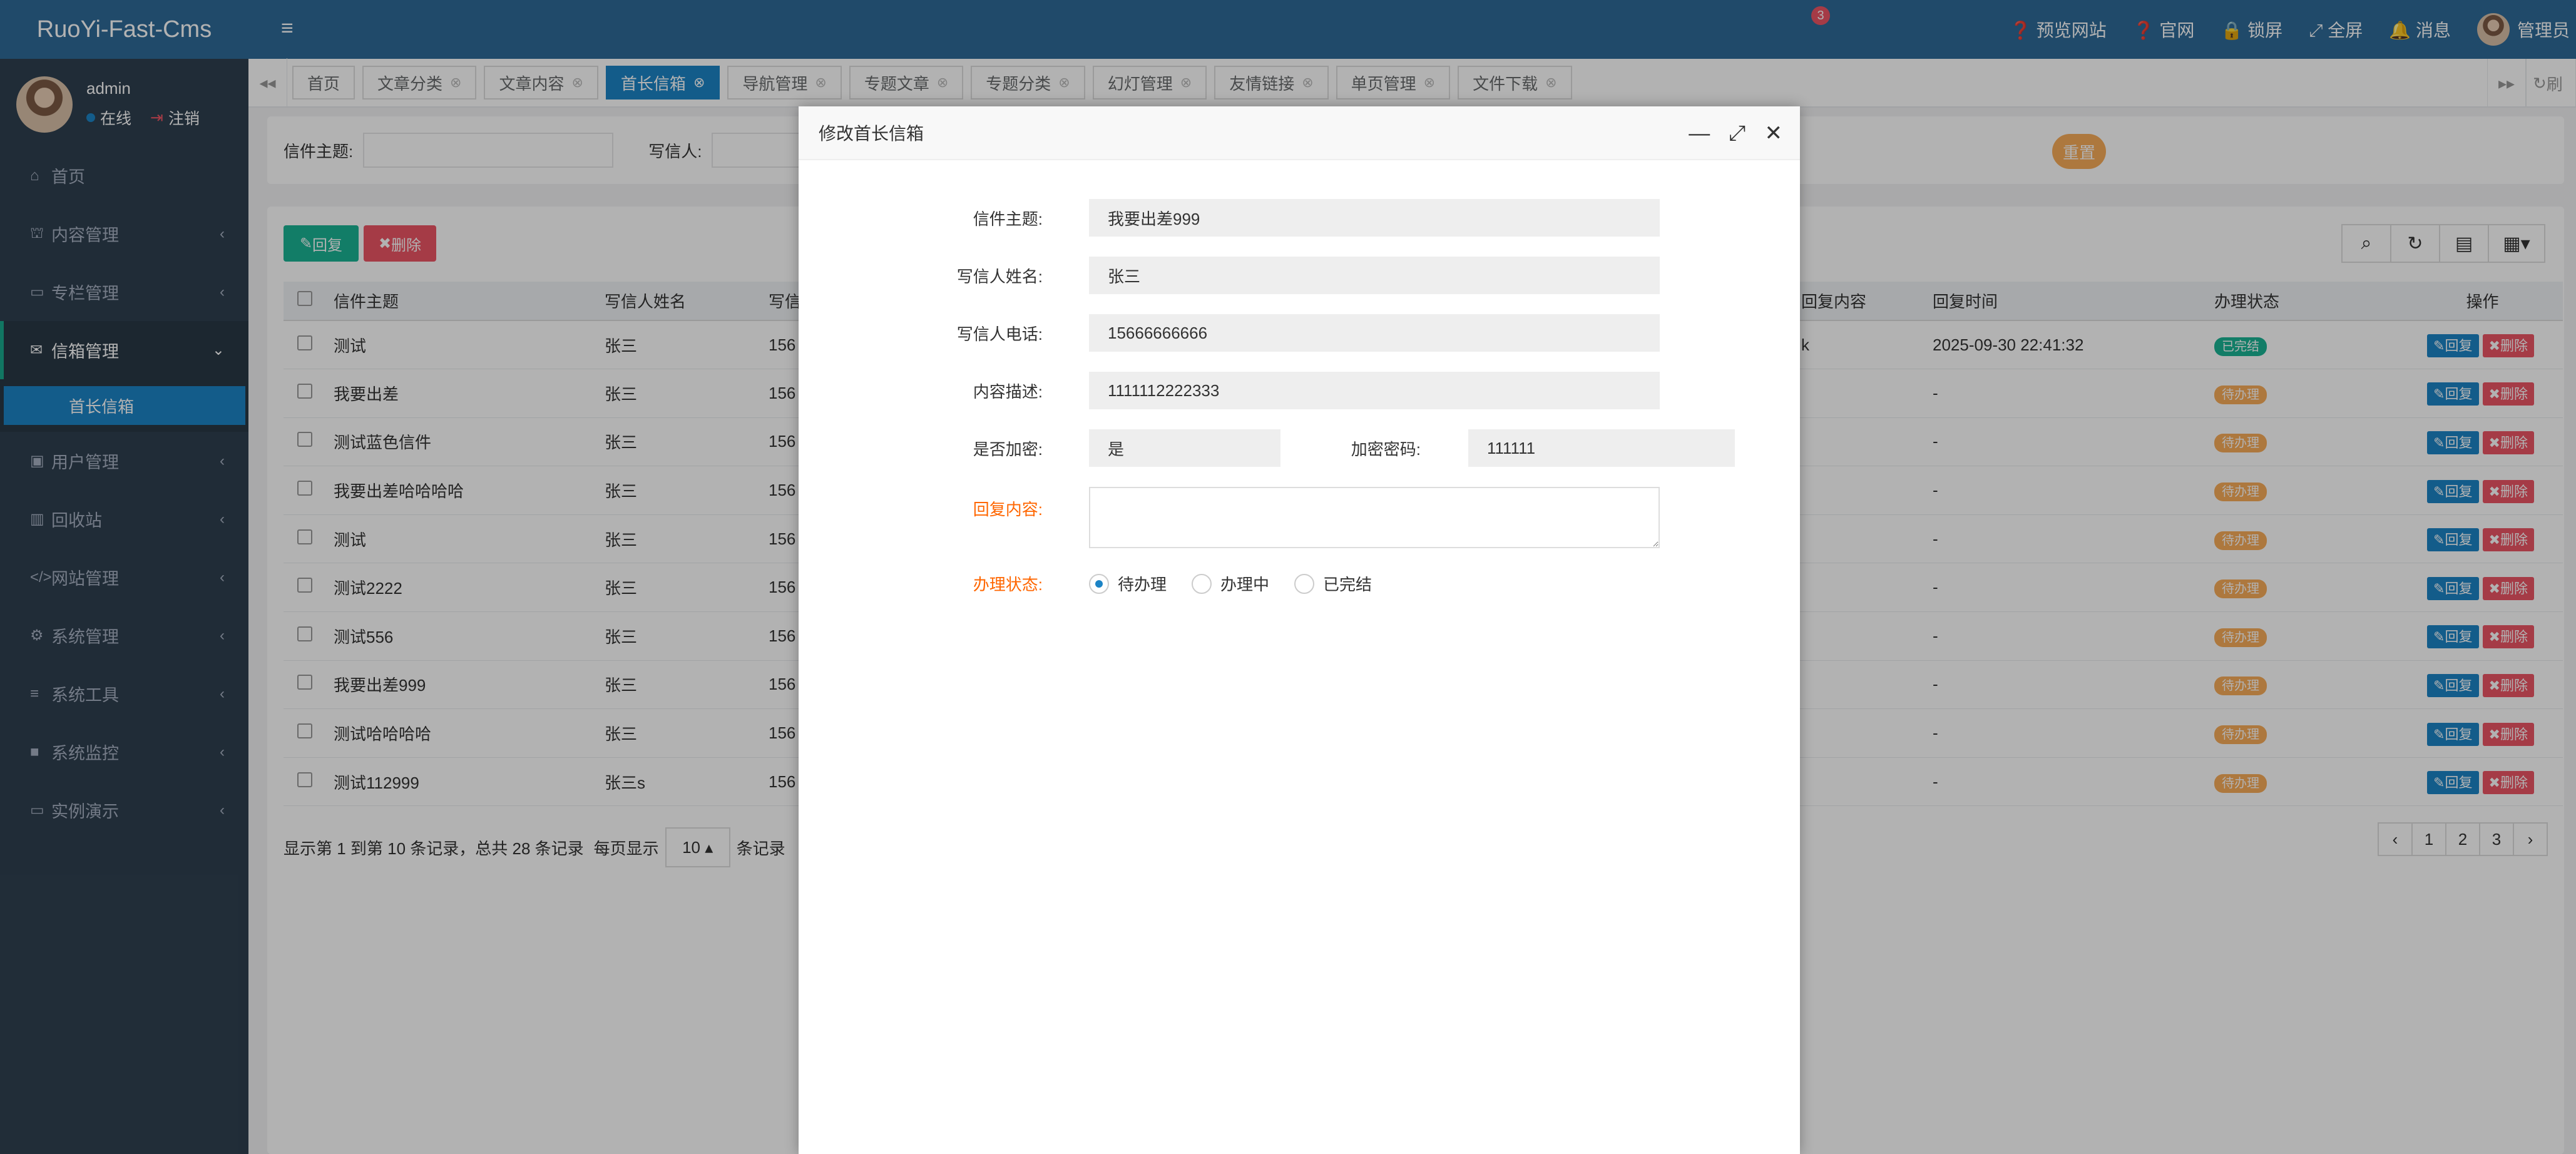 The image size is (2576, 1154). Describe the element at coordinates (1000, 276) in the screenshot. I see `writer-label: 写信人姓名:` at that location.